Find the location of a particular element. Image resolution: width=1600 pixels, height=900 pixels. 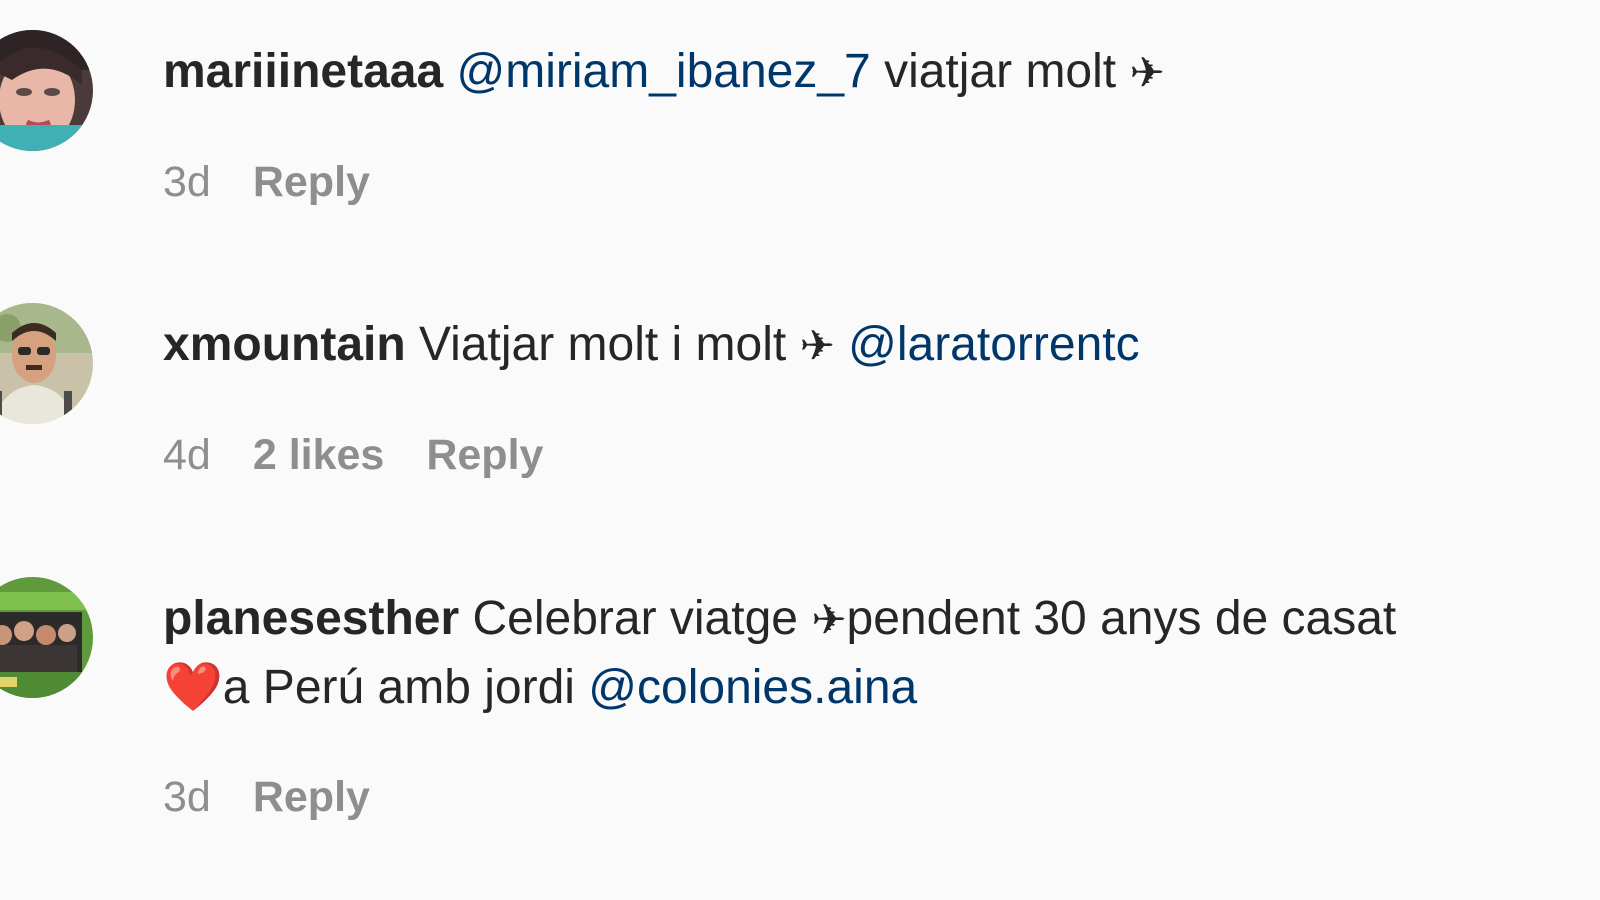

comment-body: Viatjar molt i molt is located at coordinates (602, 344).